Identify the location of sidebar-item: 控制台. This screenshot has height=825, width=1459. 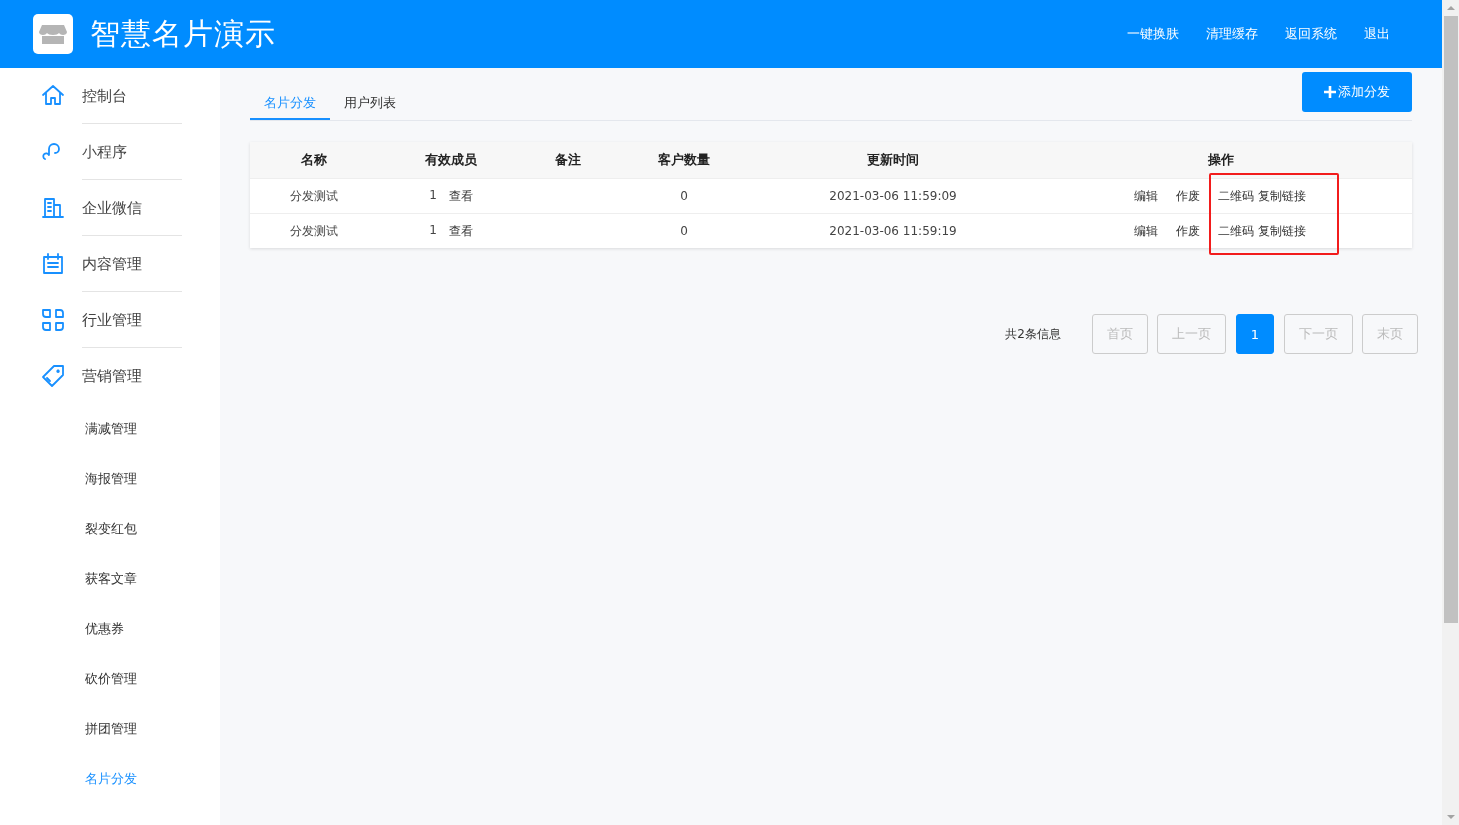
(110, 96).